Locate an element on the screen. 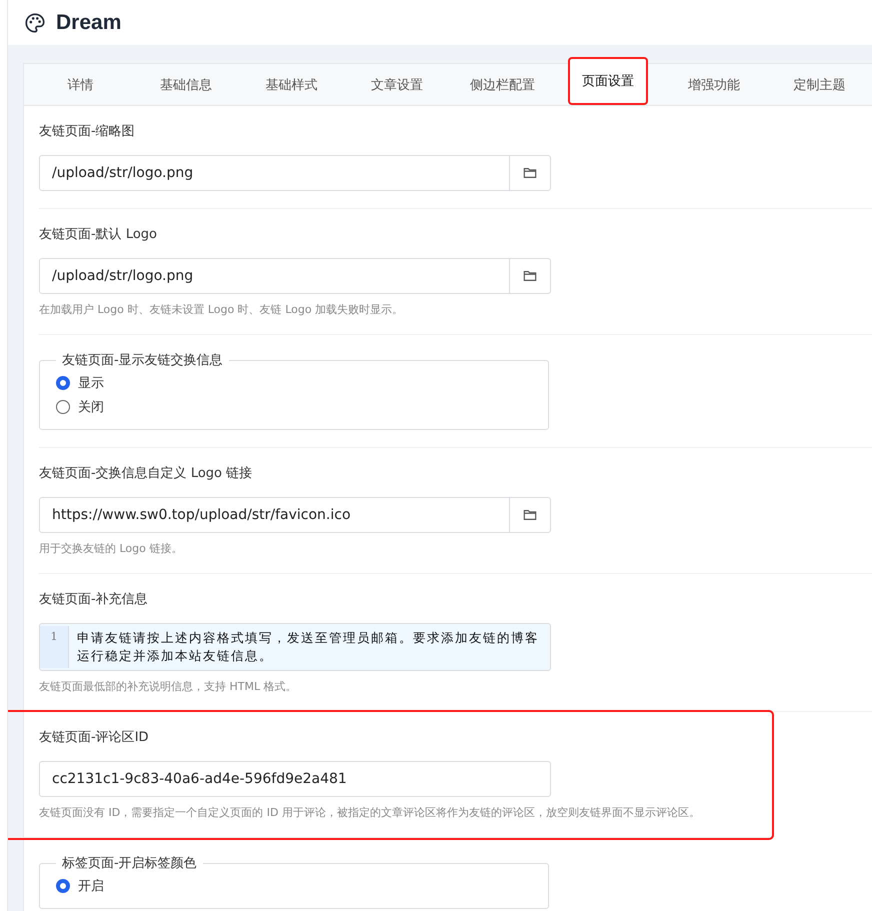 The height and width of the screenshot is (911, 872). option-label: 开启 is located at coordinates (91, 886).